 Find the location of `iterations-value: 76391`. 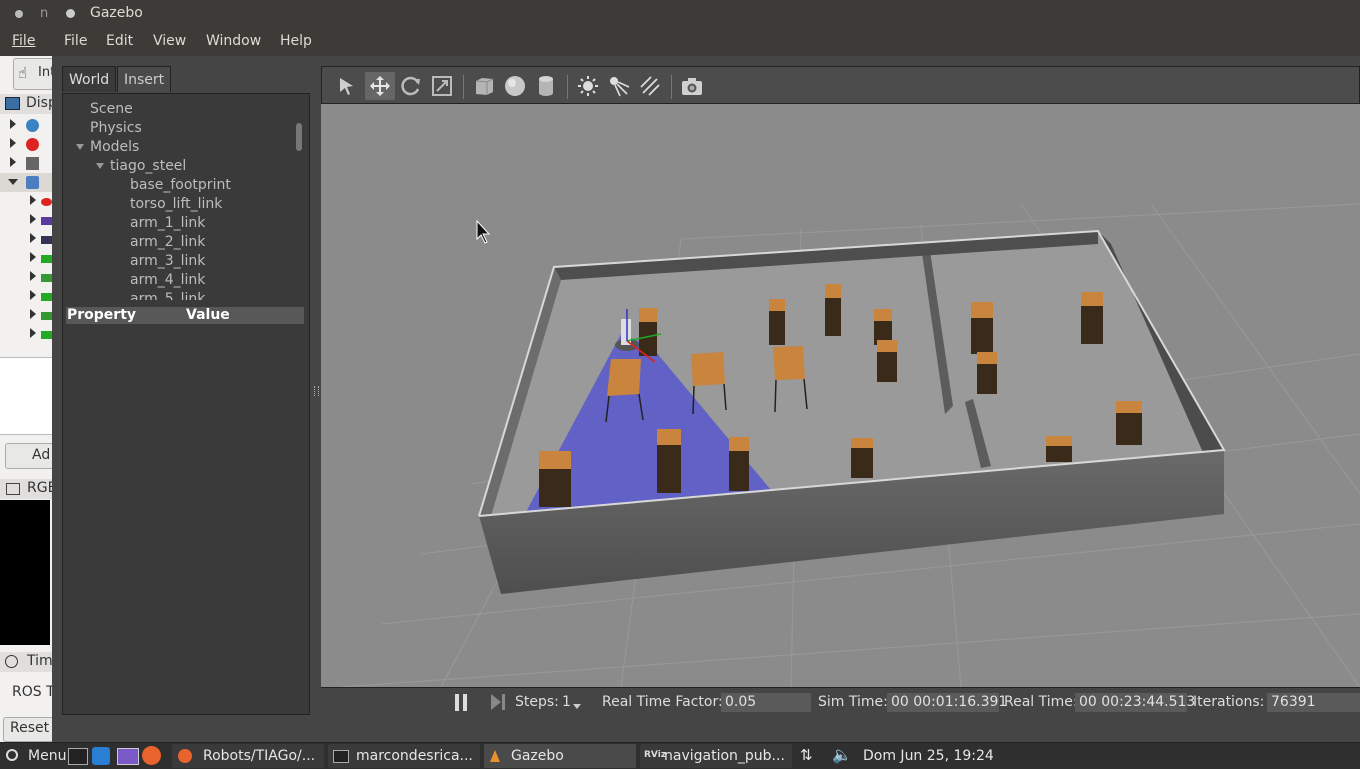

iterations-value: 76391 is located at coordinates (1313, 702).